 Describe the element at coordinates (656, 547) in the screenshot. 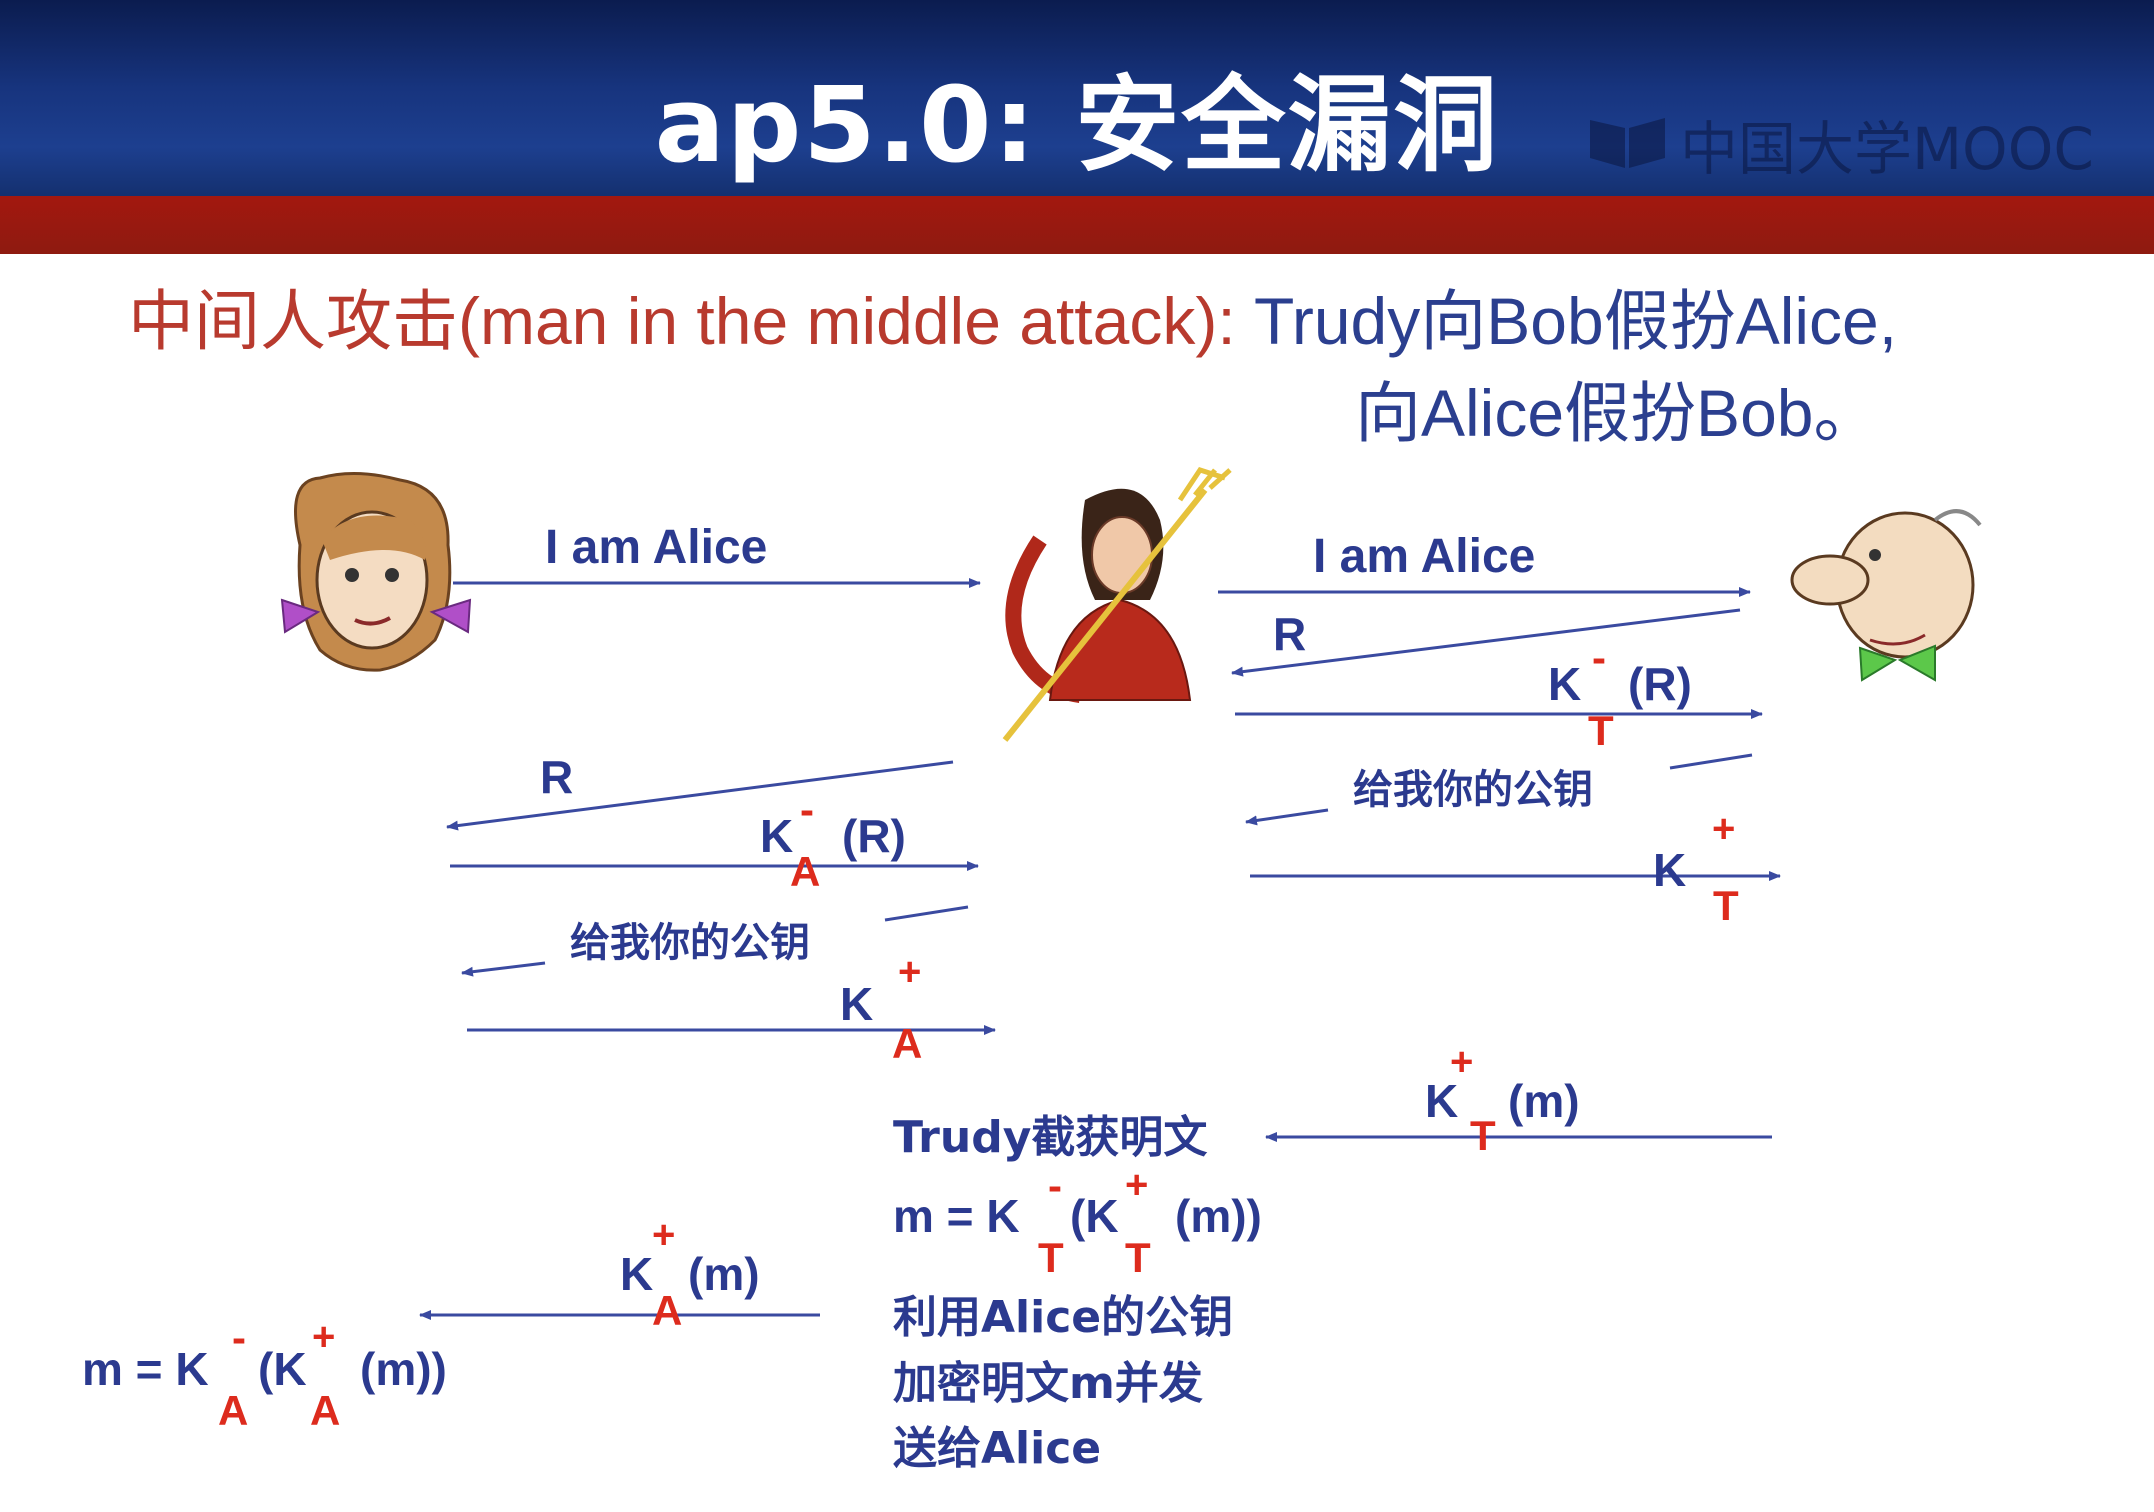

I see `label-i-am-alice-1: I am Alice` at that location.